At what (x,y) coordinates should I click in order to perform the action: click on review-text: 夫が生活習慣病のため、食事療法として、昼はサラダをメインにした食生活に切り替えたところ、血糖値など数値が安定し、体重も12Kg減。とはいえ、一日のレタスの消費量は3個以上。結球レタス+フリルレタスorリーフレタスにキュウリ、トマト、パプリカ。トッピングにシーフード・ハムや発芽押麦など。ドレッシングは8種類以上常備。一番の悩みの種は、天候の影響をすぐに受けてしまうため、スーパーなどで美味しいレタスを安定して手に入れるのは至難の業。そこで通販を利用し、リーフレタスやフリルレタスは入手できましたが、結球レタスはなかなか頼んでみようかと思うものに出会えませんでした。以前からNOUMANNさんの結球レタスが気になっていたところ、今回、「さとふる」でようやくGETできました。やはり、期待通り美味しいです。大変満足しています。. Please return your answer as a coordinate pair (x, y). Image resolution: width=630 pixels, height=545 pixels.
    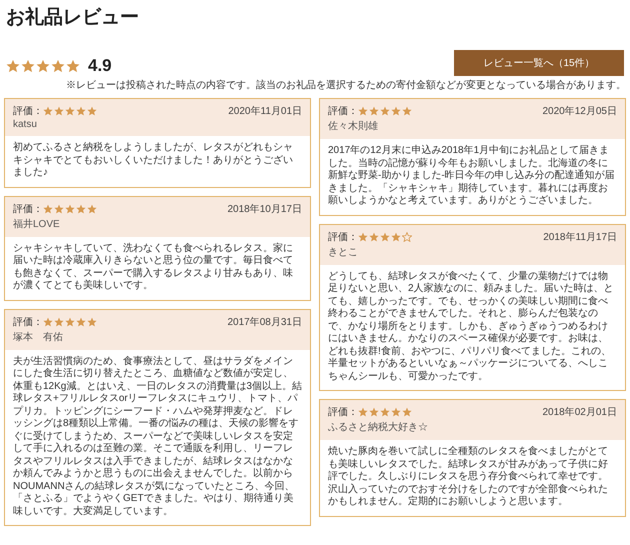
    Looking at the image, I should click on (157, 436).